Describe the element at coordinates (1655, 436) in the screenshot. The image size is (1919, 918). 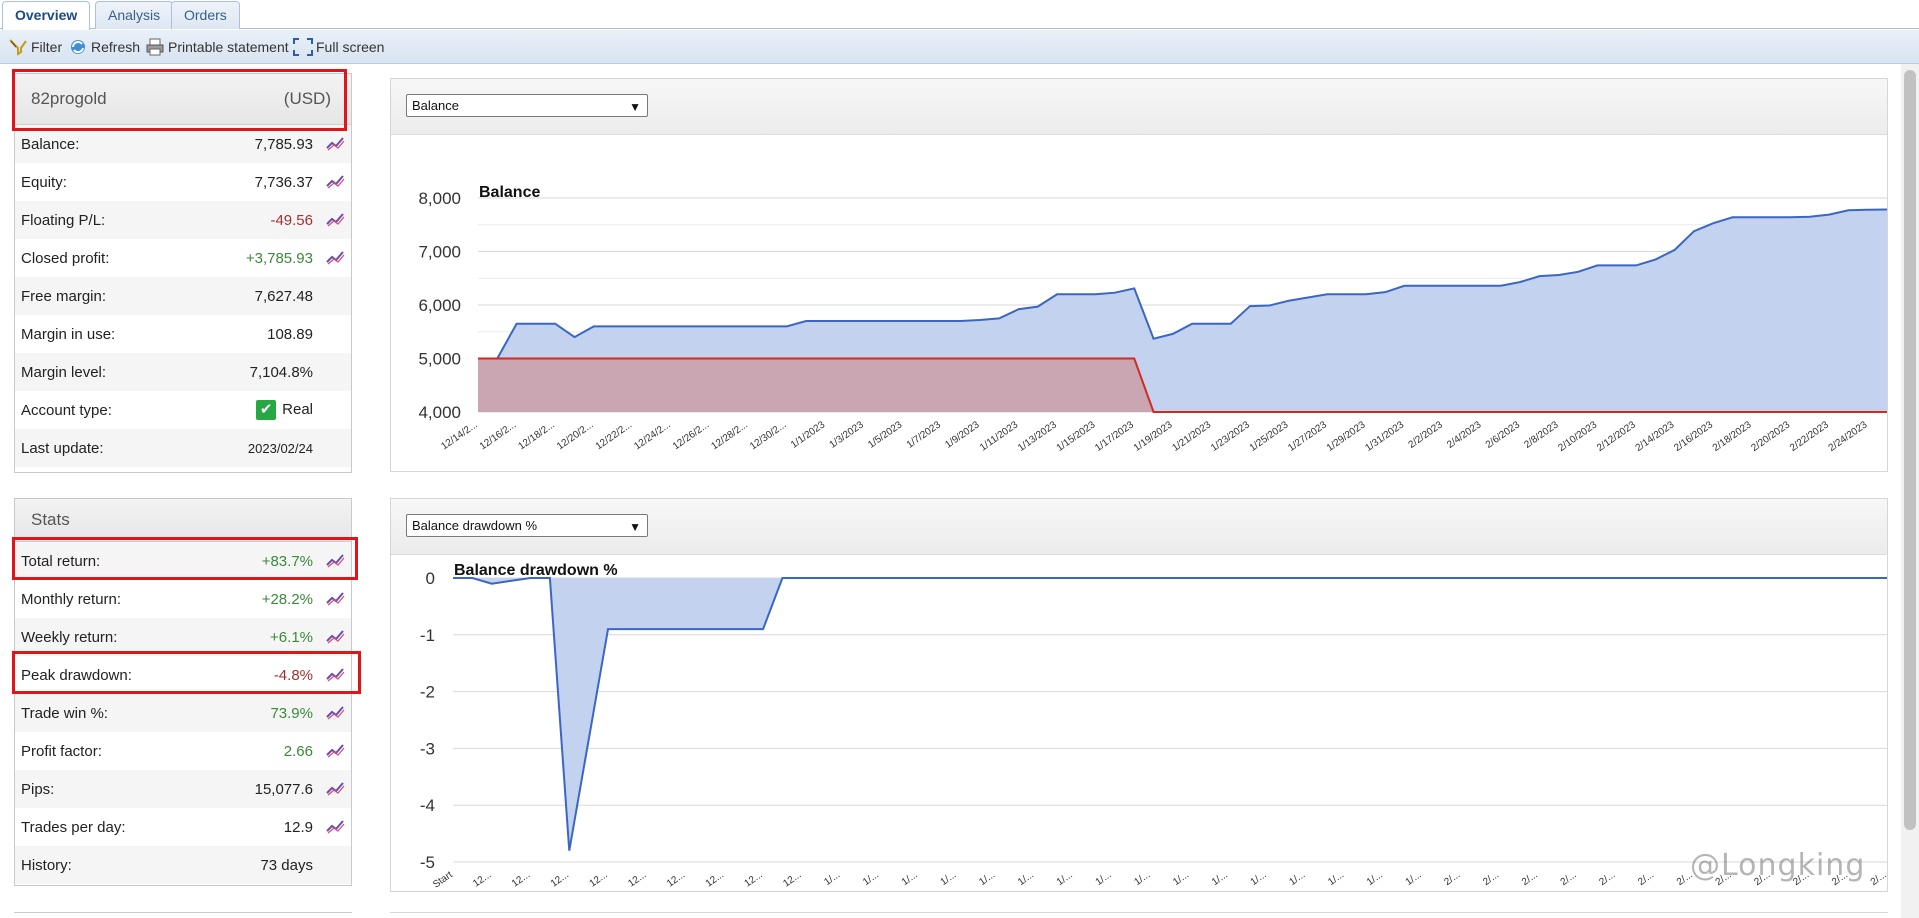
I see `x-tick-label: 2/14/2023` at that location.